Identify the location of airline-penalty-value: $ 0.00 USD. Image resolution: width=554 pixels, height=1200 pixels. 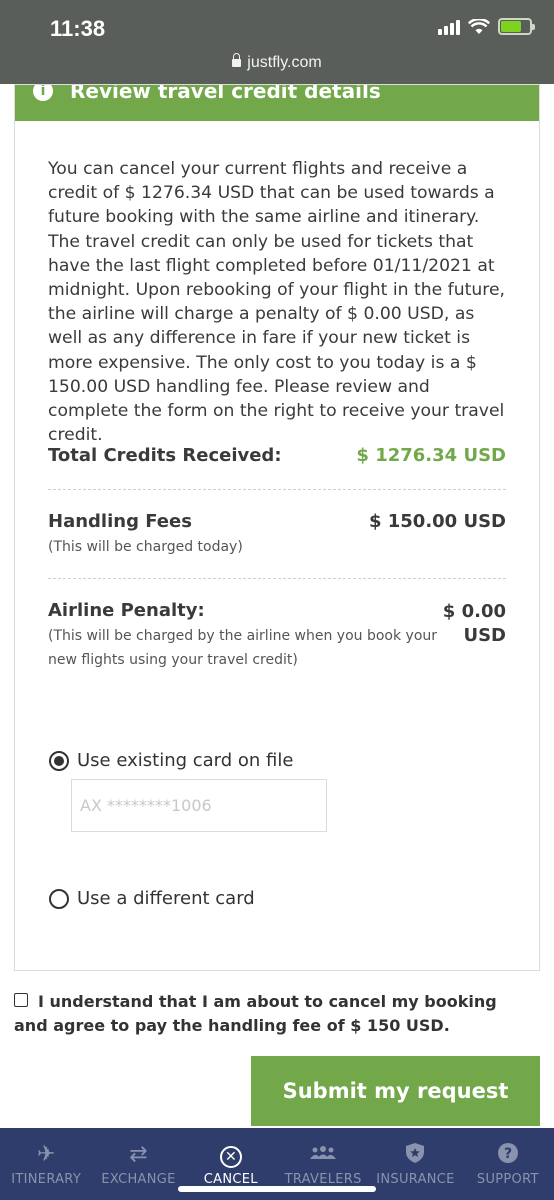
(474, 624).